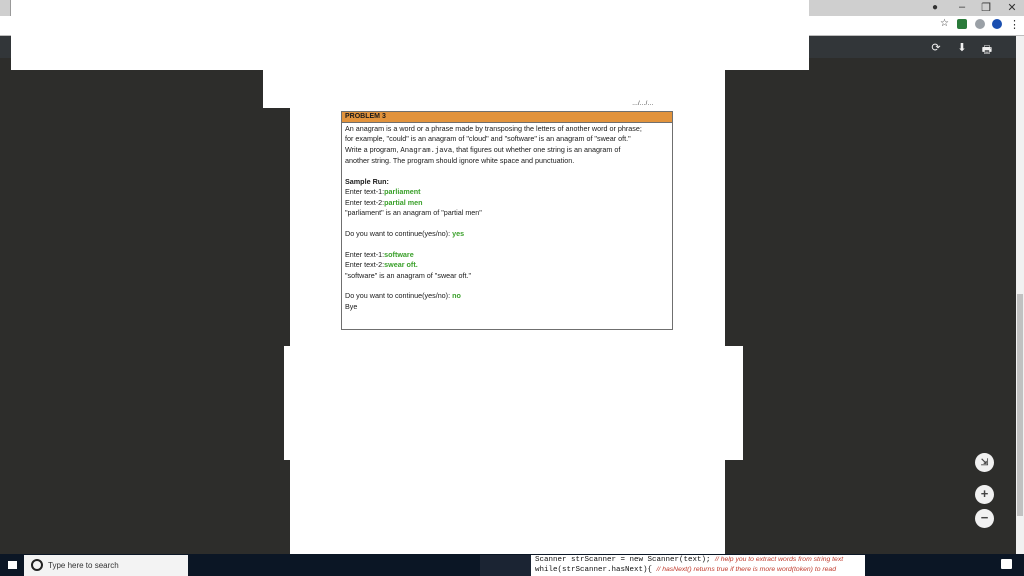 This screenshot has height=576, width=1024. Describe the element at coordinates (408, 275) in the screenshot. I see `result-line: "software" is an anagram of "swear oft."` at that location.